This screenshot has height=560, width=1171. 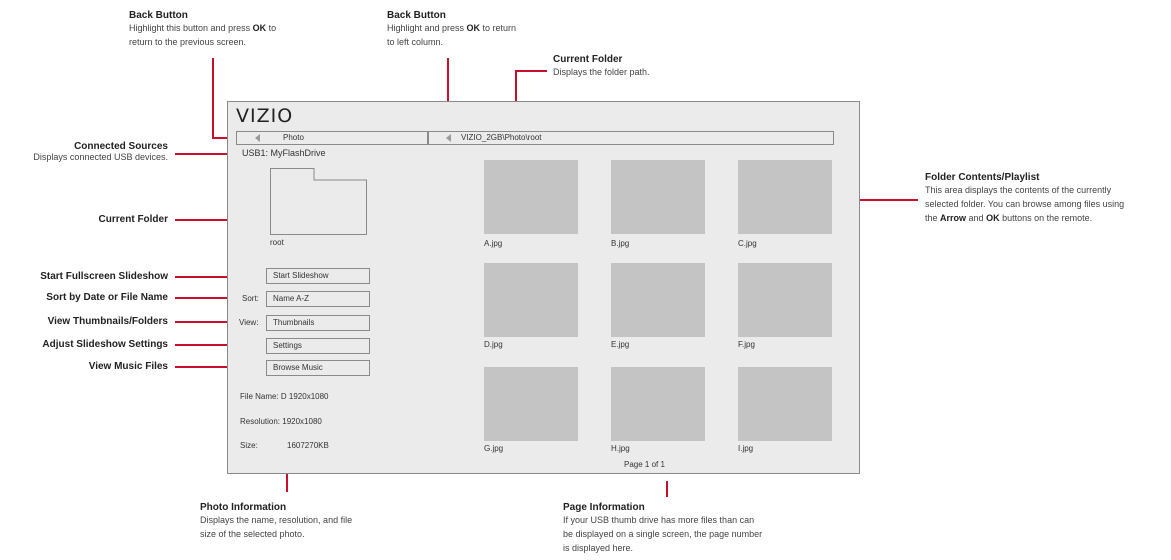 What do you see at coordinates (281, 421) in the screenshot?
I see `photo-resolution: Resolution: 1920x1080` at bounding box center [281, 421].